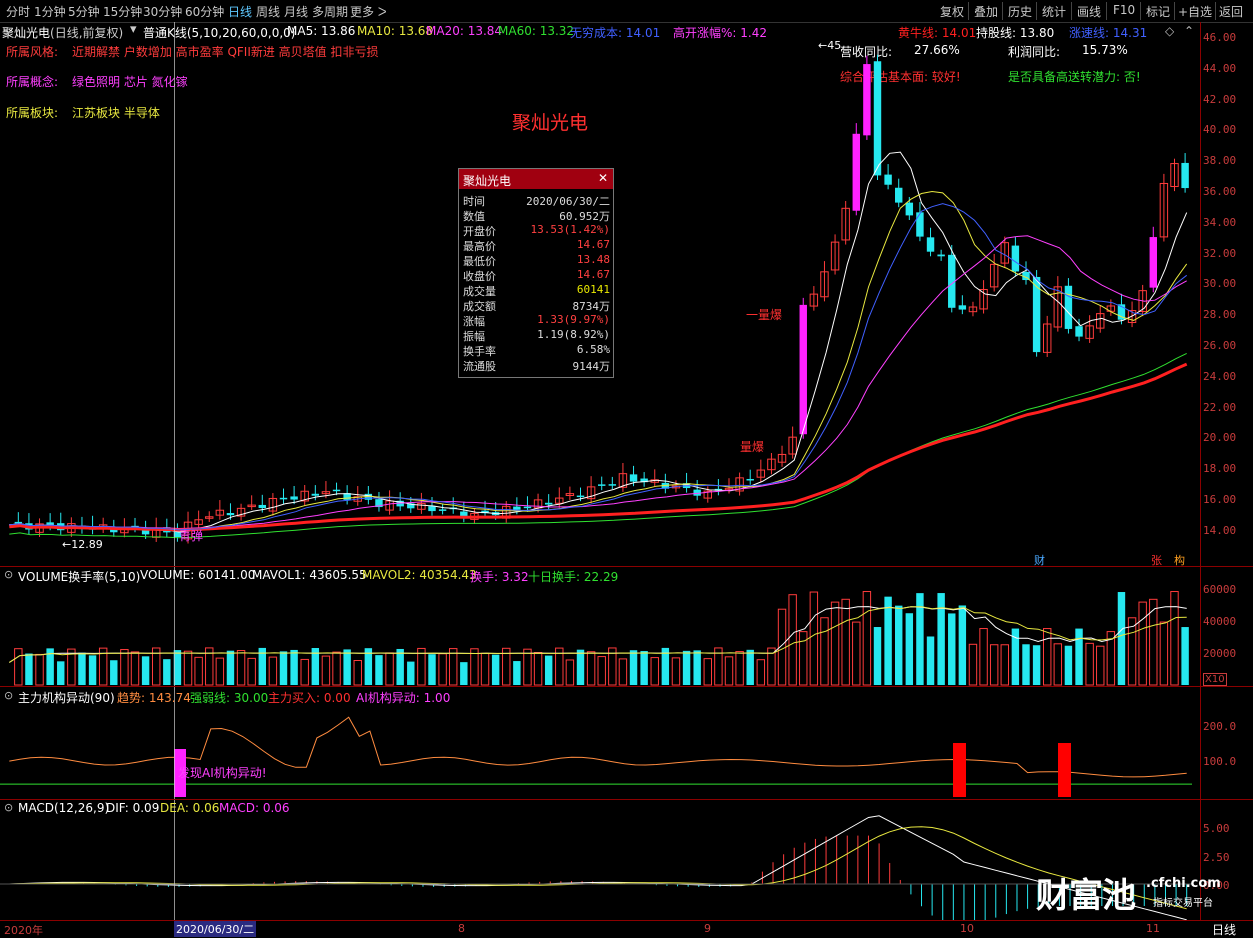 This screenshot has height=938, width=1253. I want to click on close-icon: ✕, so click(603, 178).